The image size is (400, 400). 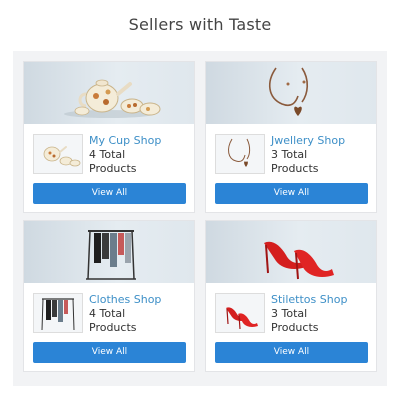 What do you see at coordinates (308, 140) in the screenshot?
I see `shop-name: Jwellery Shop` at bounding box center [308, 140].